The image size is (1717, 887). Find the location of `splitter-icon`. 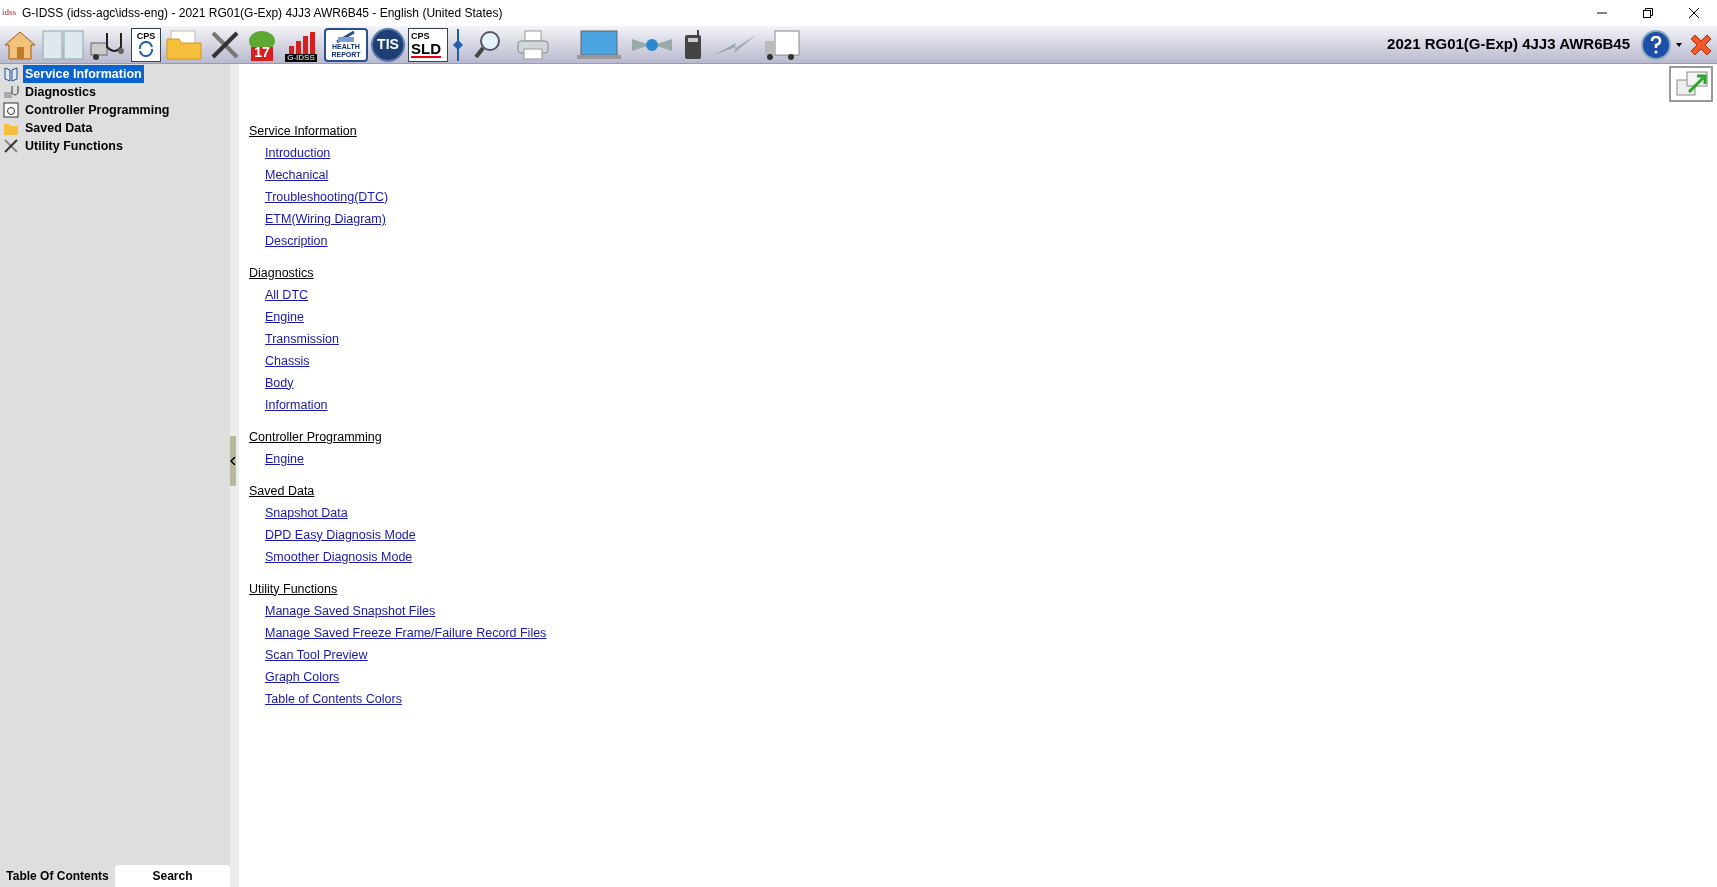

splitter-icon is located at coordinates (458, 44).